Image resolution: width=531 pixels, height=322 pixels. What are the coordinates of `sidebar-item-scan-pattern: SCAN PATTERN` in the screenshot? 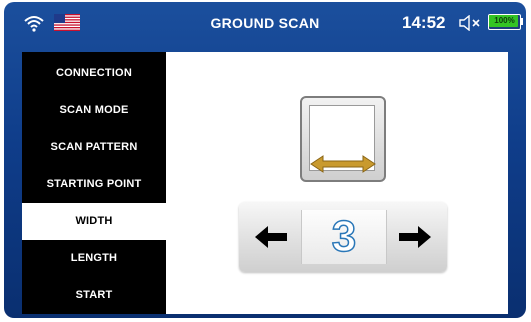 It's located at (94, 147).